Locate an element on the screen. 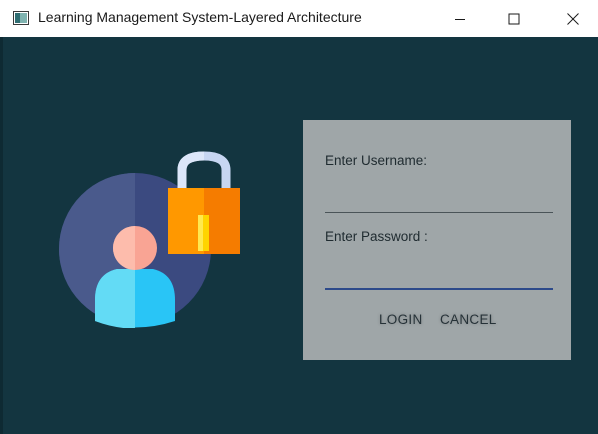  close-icon is located at coordinates (573, 18).